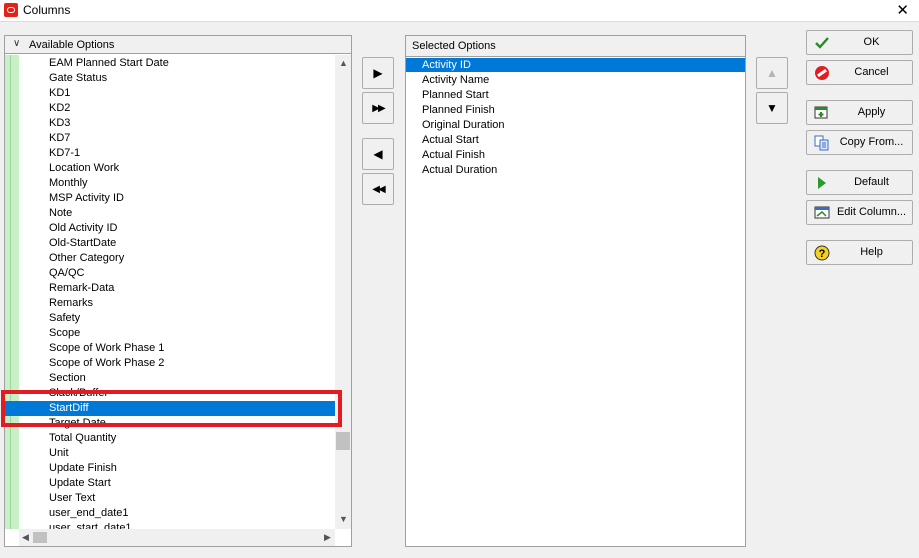 Image resolution: width=919 pixels, height=558 pixels. Describe the element at coordinates (575, 140) in the screenshot. I see `selected-list-item: Actual Start` at that location.